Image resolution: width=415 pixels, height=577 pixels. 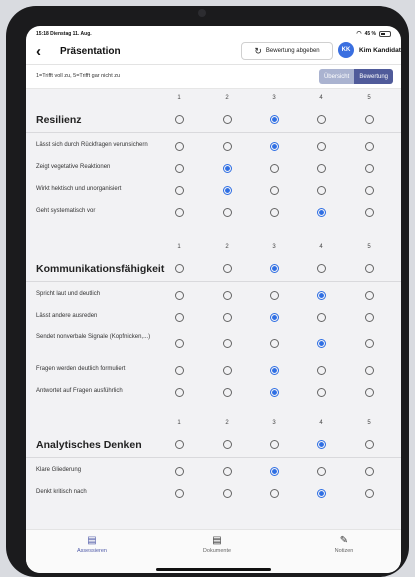 I want to click on submit-rating-button: ↻ Bewertung abgeben, so click(x=287, y=51).